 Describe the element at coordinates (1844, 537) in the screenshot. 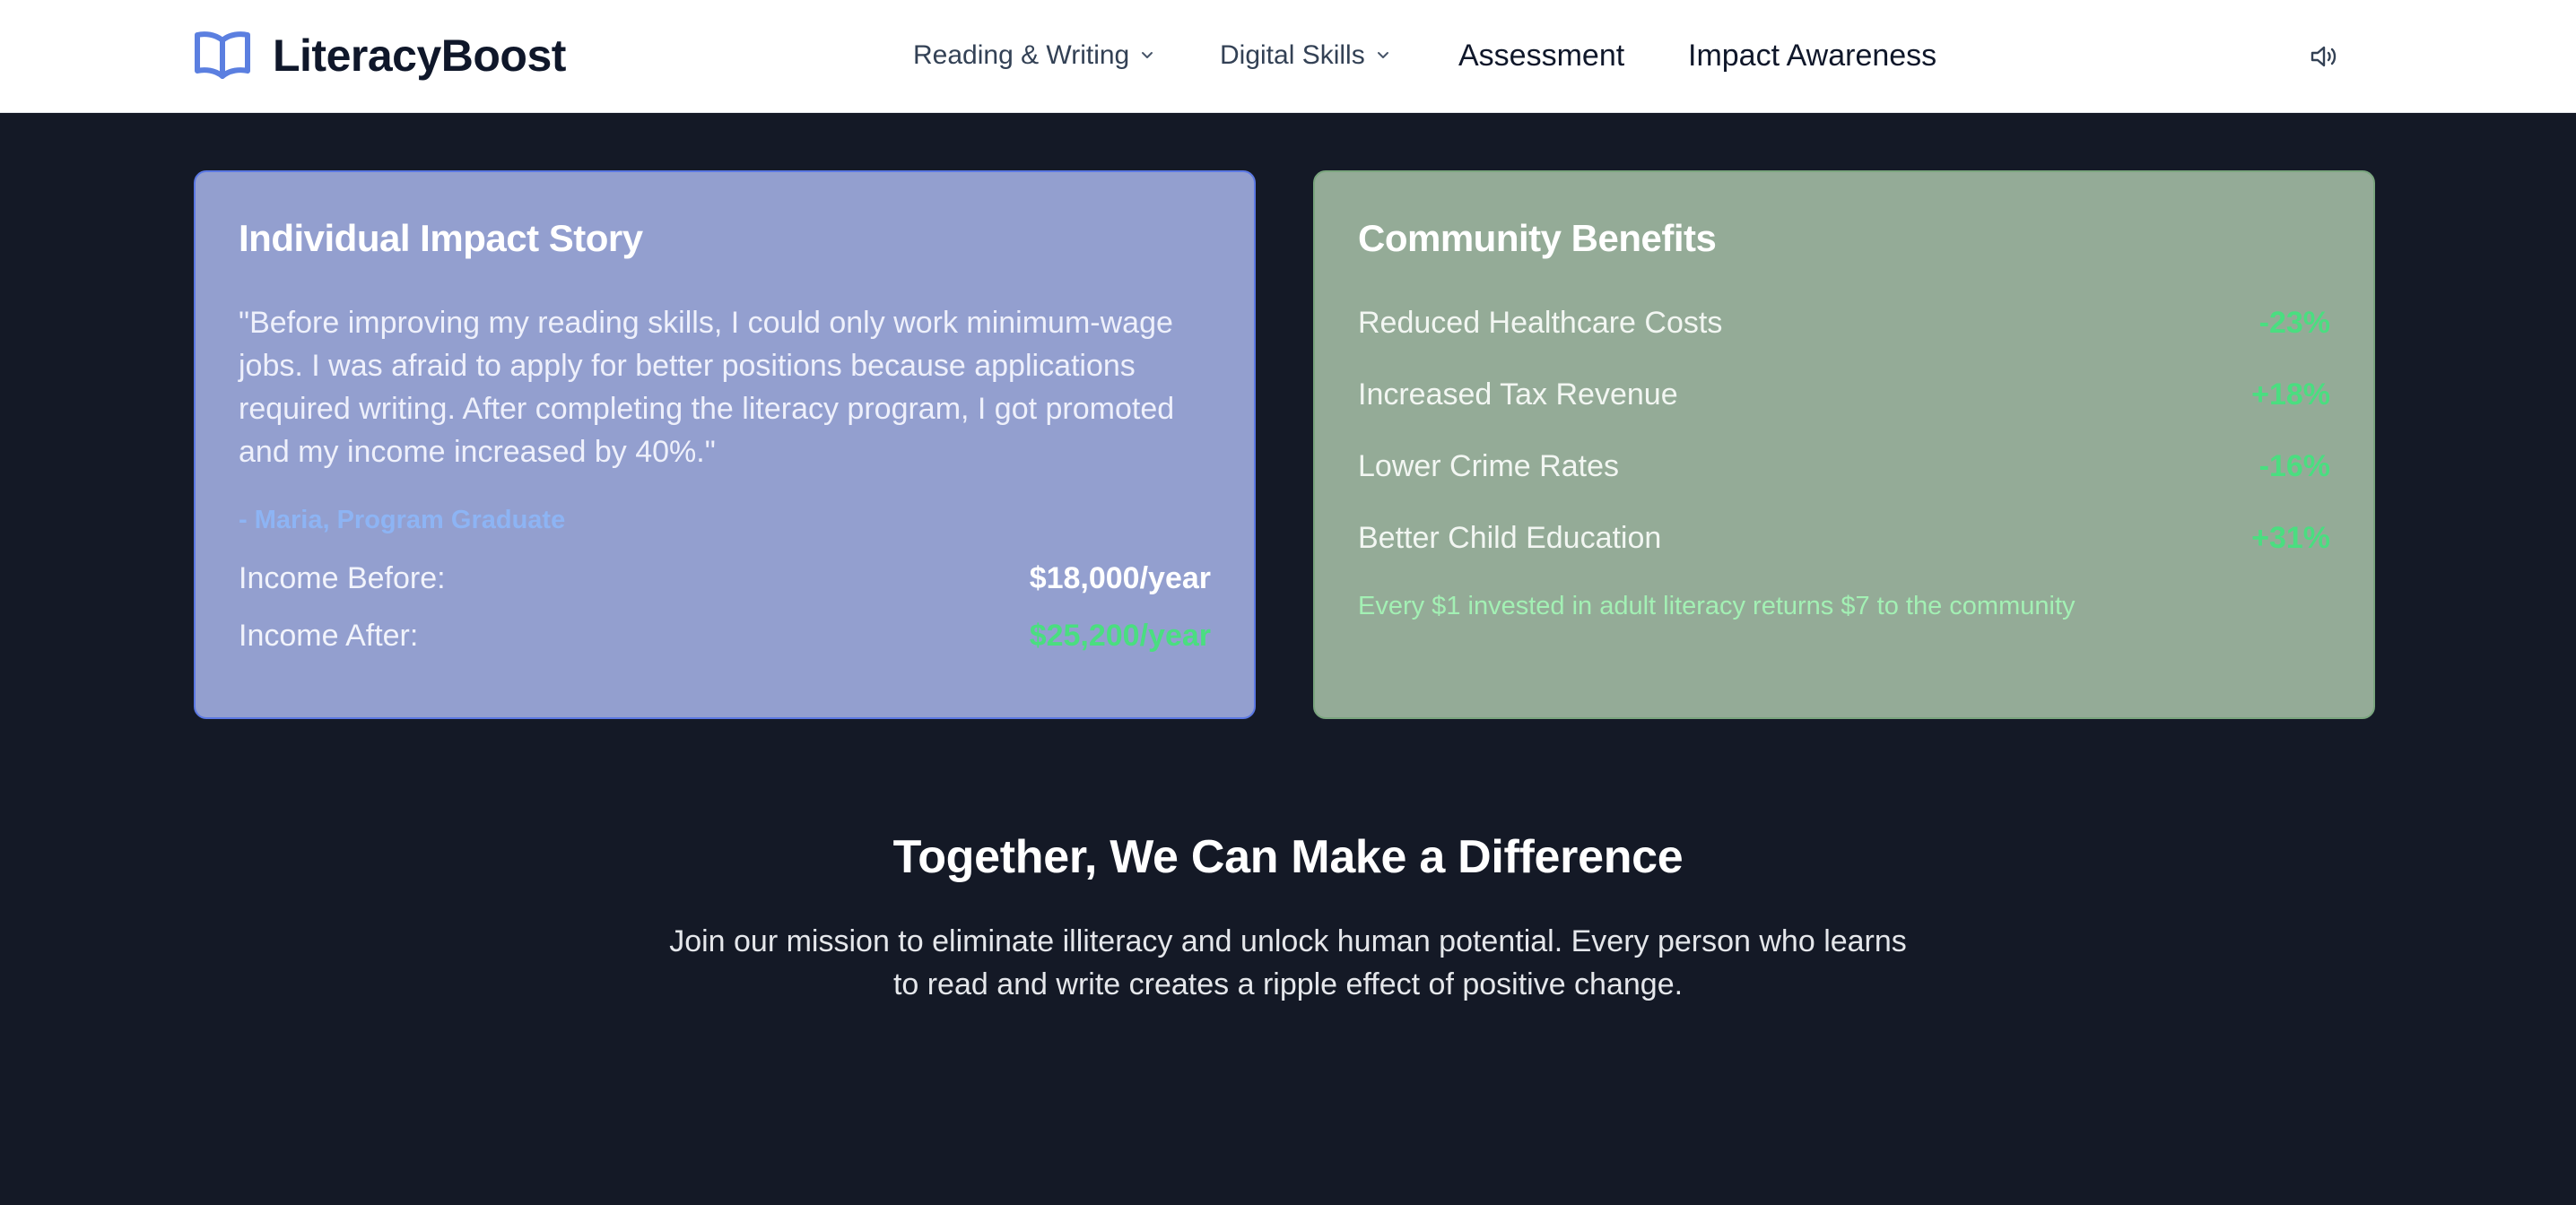

I see `benefit-row: Better Child Education +31%` at that location.